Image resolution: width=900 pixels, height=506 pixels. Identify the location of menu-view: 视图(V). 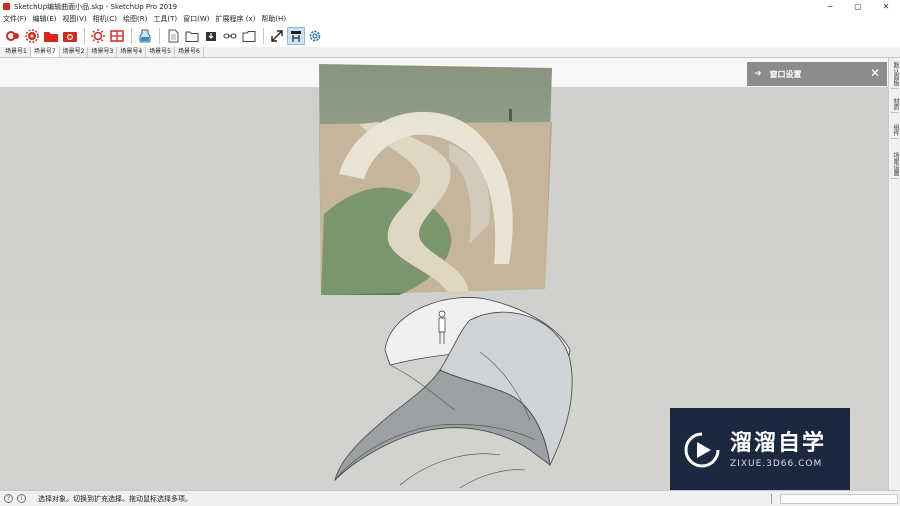
(74, 19).